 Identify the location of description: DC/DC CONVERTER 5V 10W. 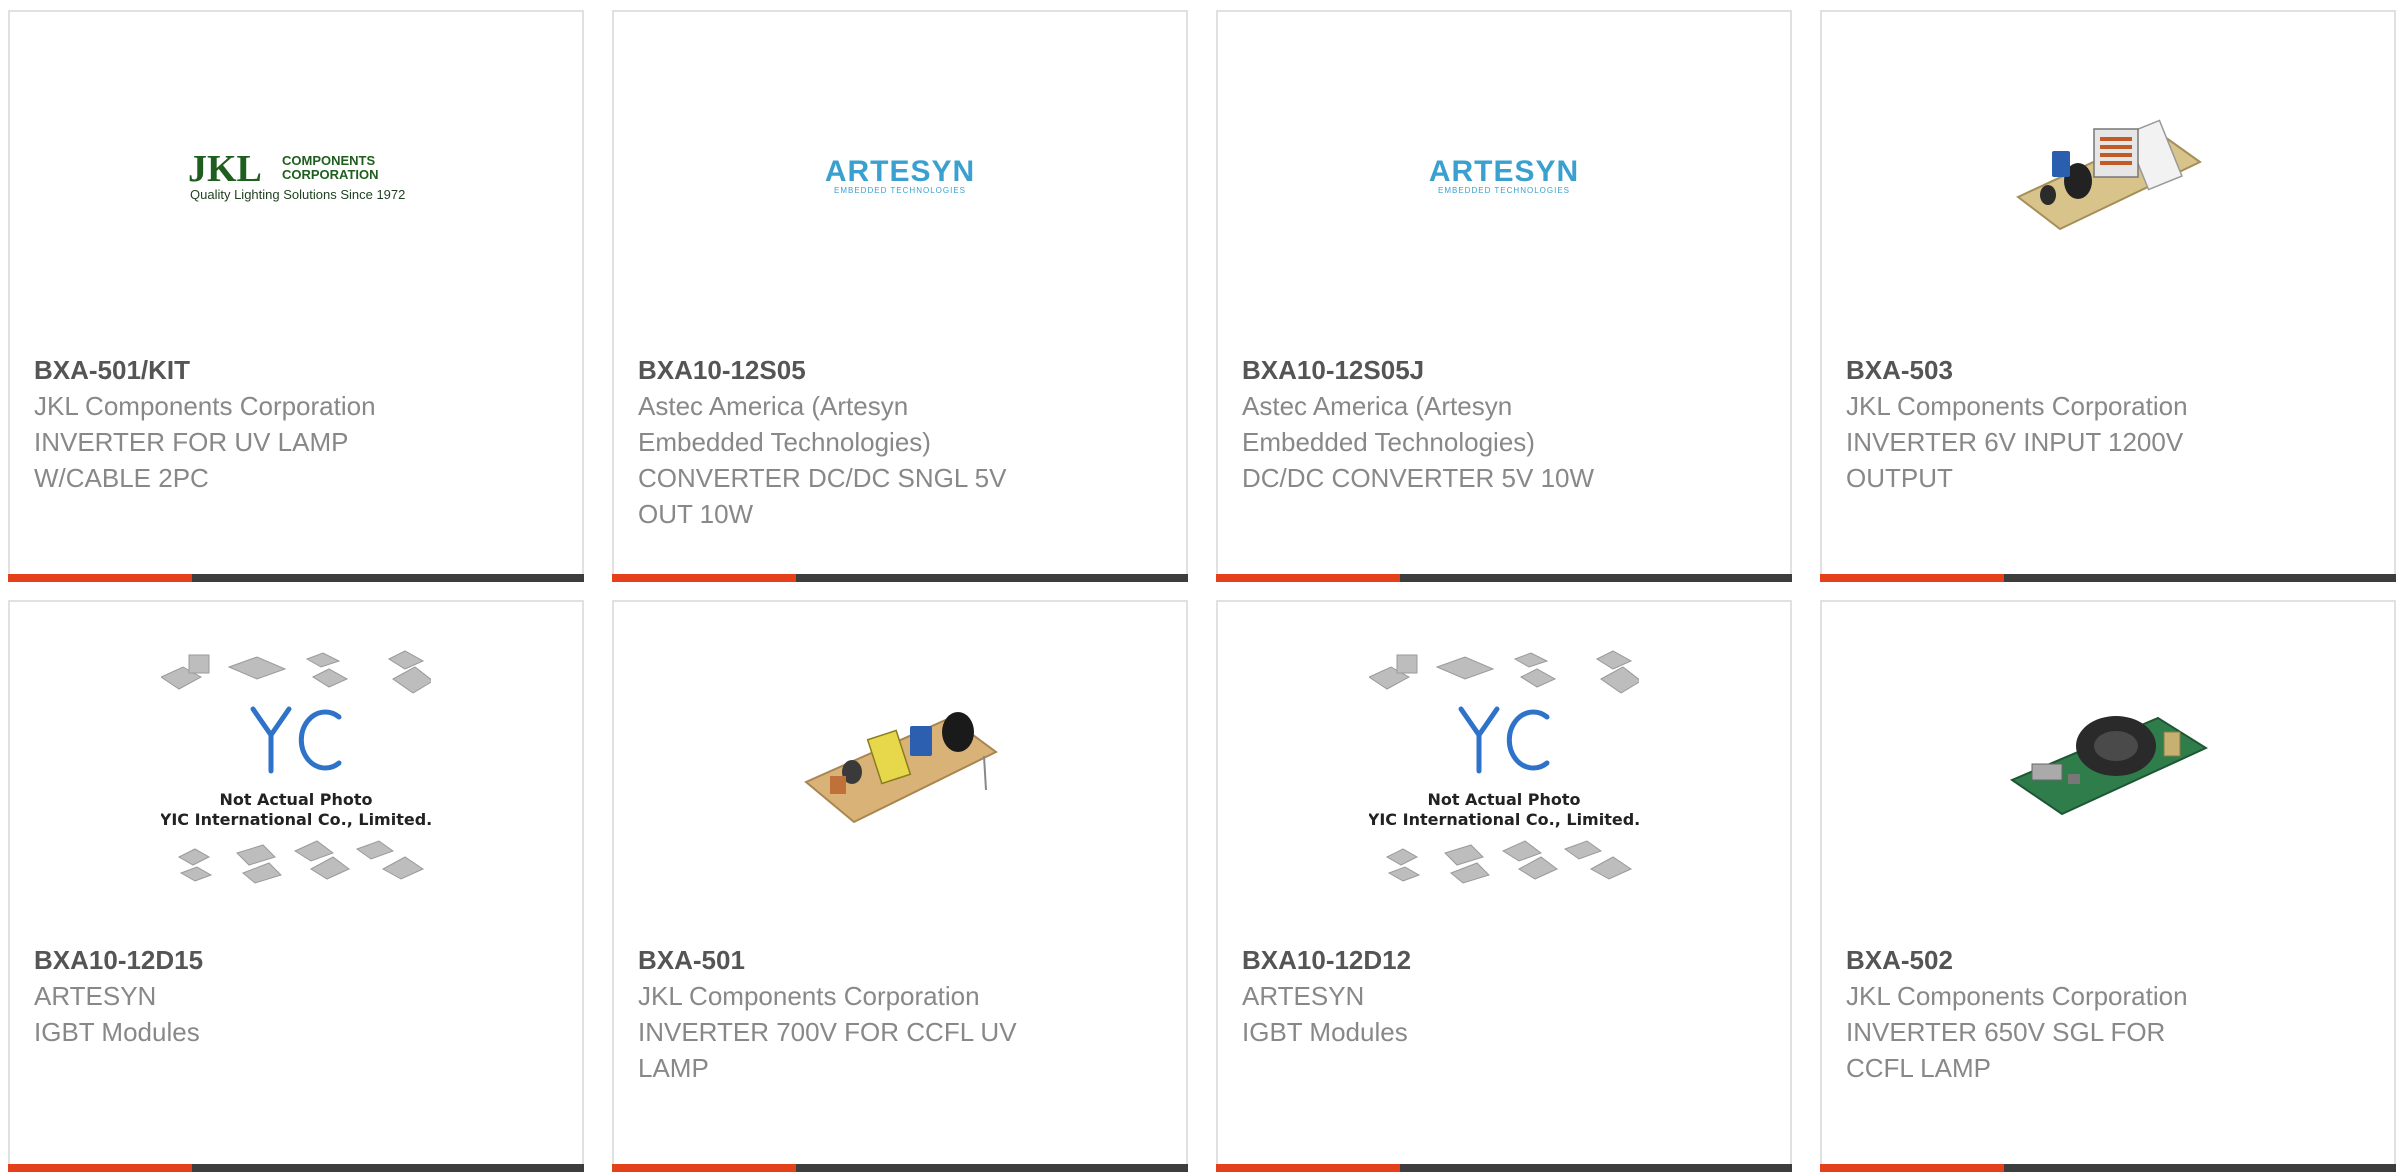
(1418, 478).